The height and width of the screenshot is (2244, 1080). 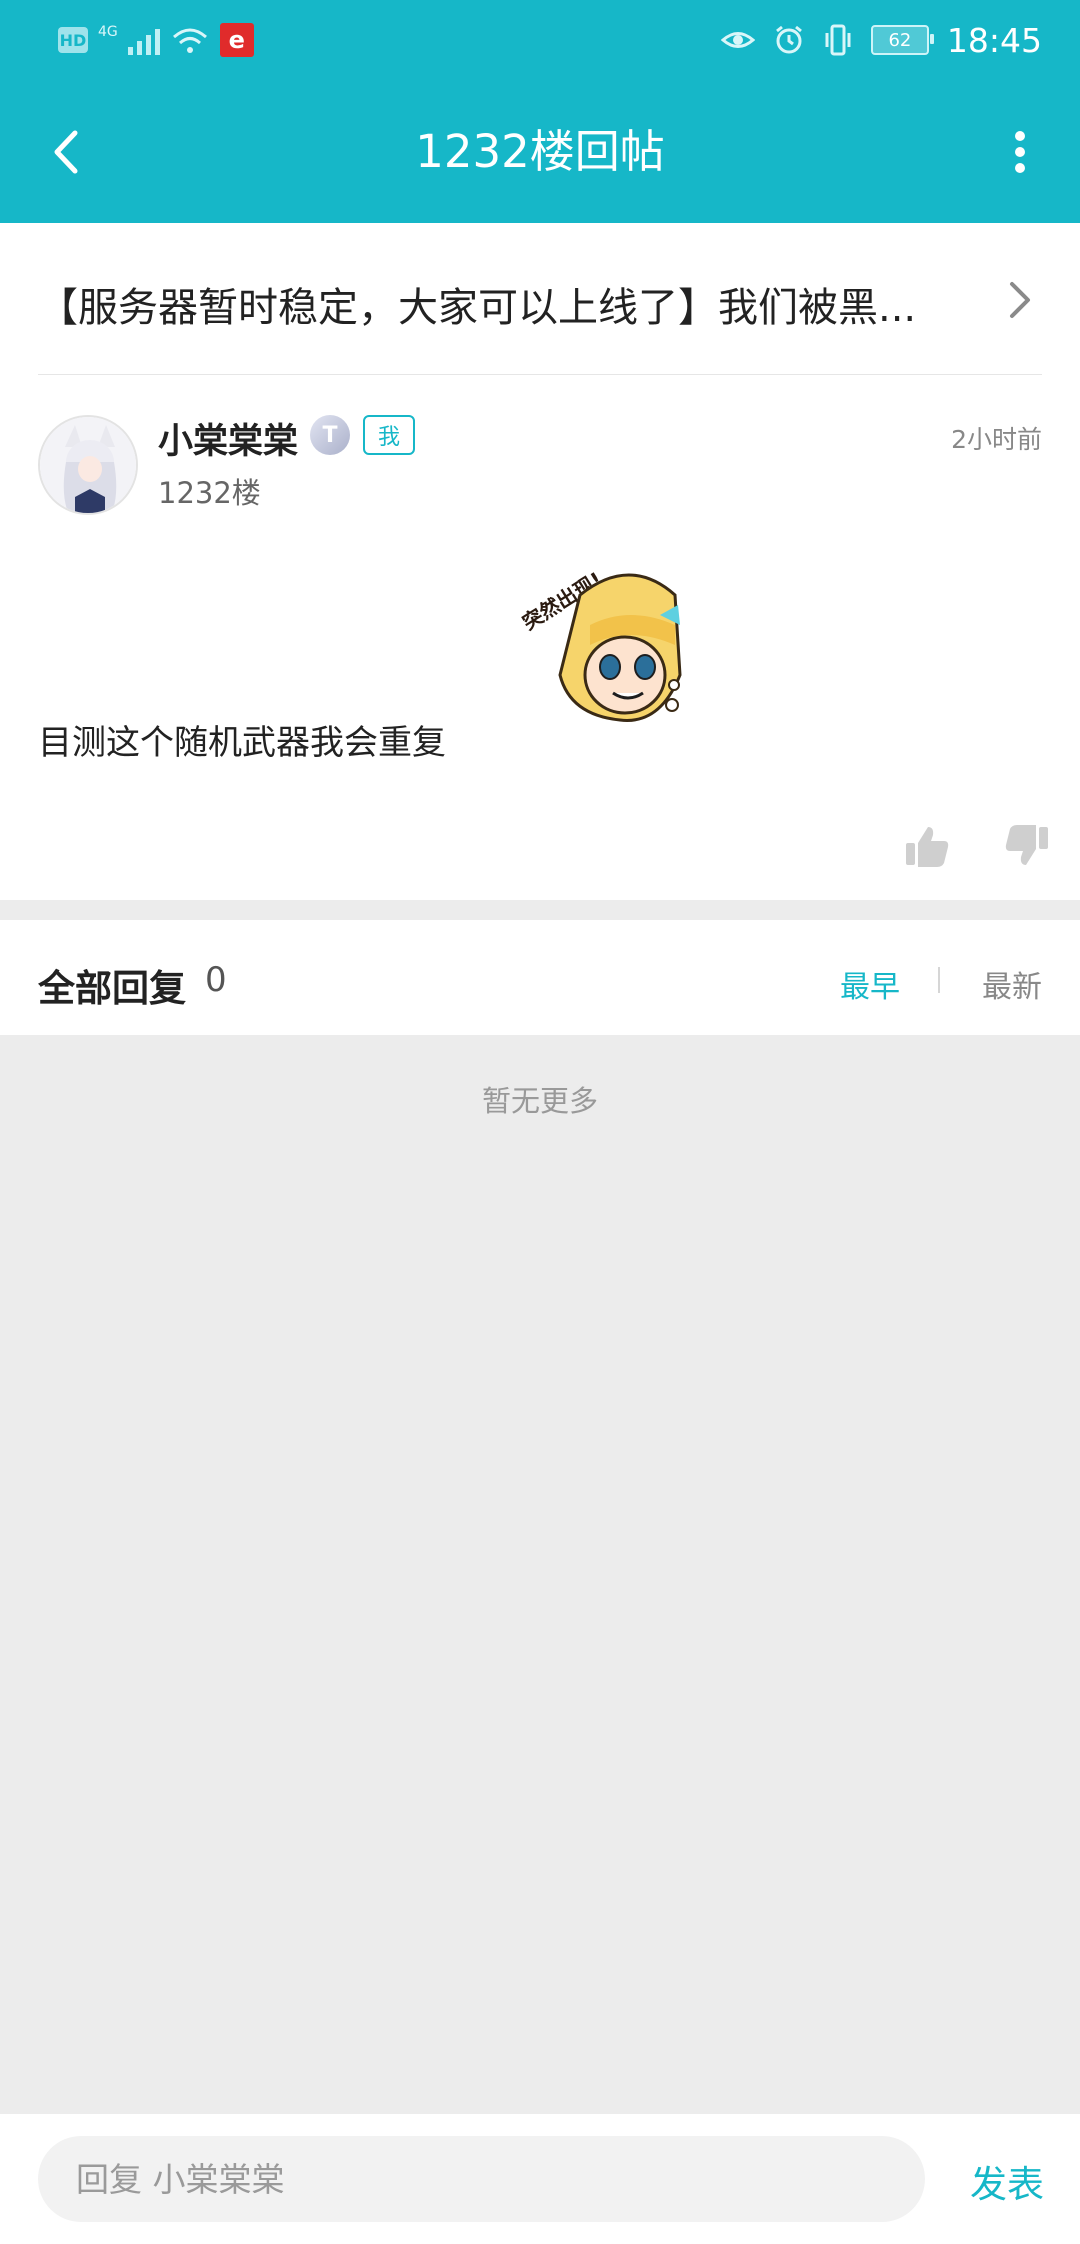 I want to click on more-options-button, so click(x=1020, y=152).